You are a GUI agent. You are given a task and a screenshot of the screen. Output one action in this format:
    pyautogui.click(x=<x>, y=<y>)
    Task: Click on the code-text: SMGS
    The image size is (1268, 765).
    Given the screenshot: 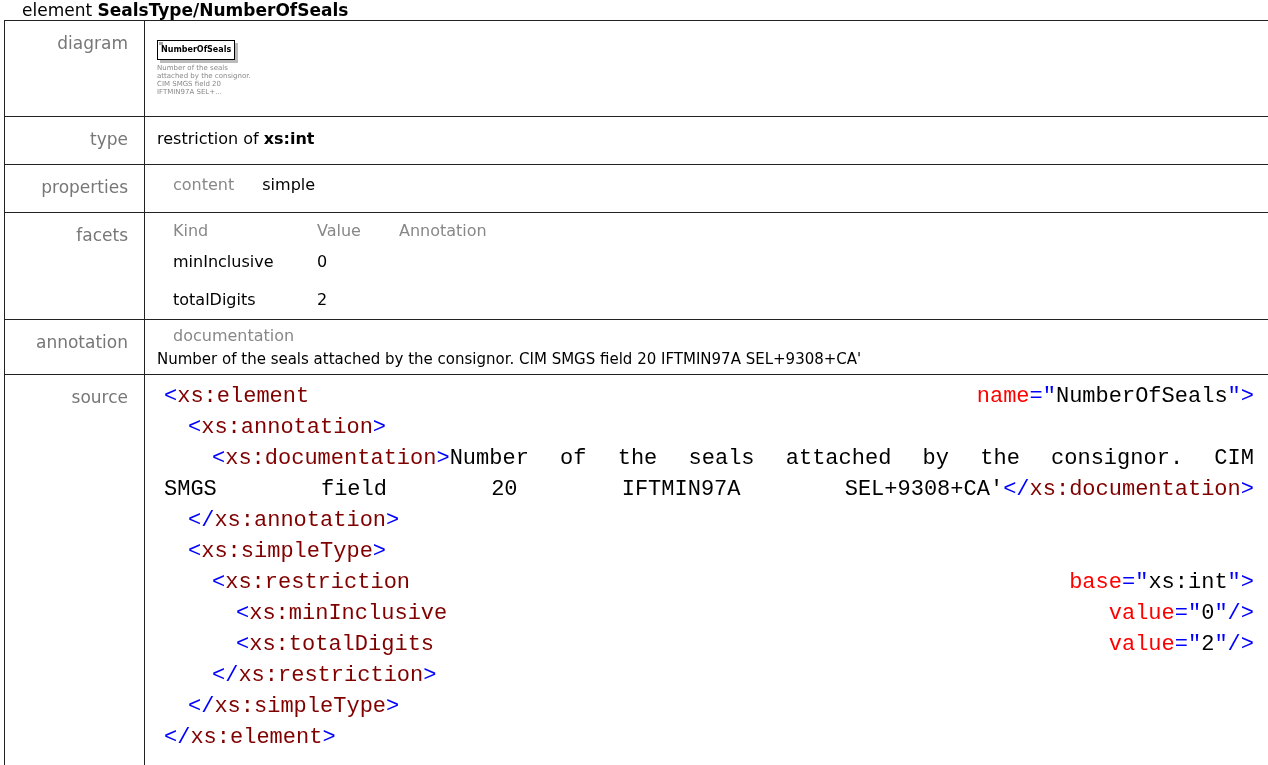 What is the action you would take?
    pyautogui.click(x=190, y=490)
    